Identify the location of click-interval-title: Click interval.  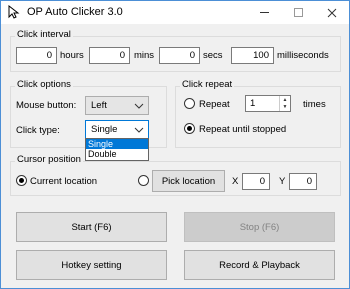
(44, 34).